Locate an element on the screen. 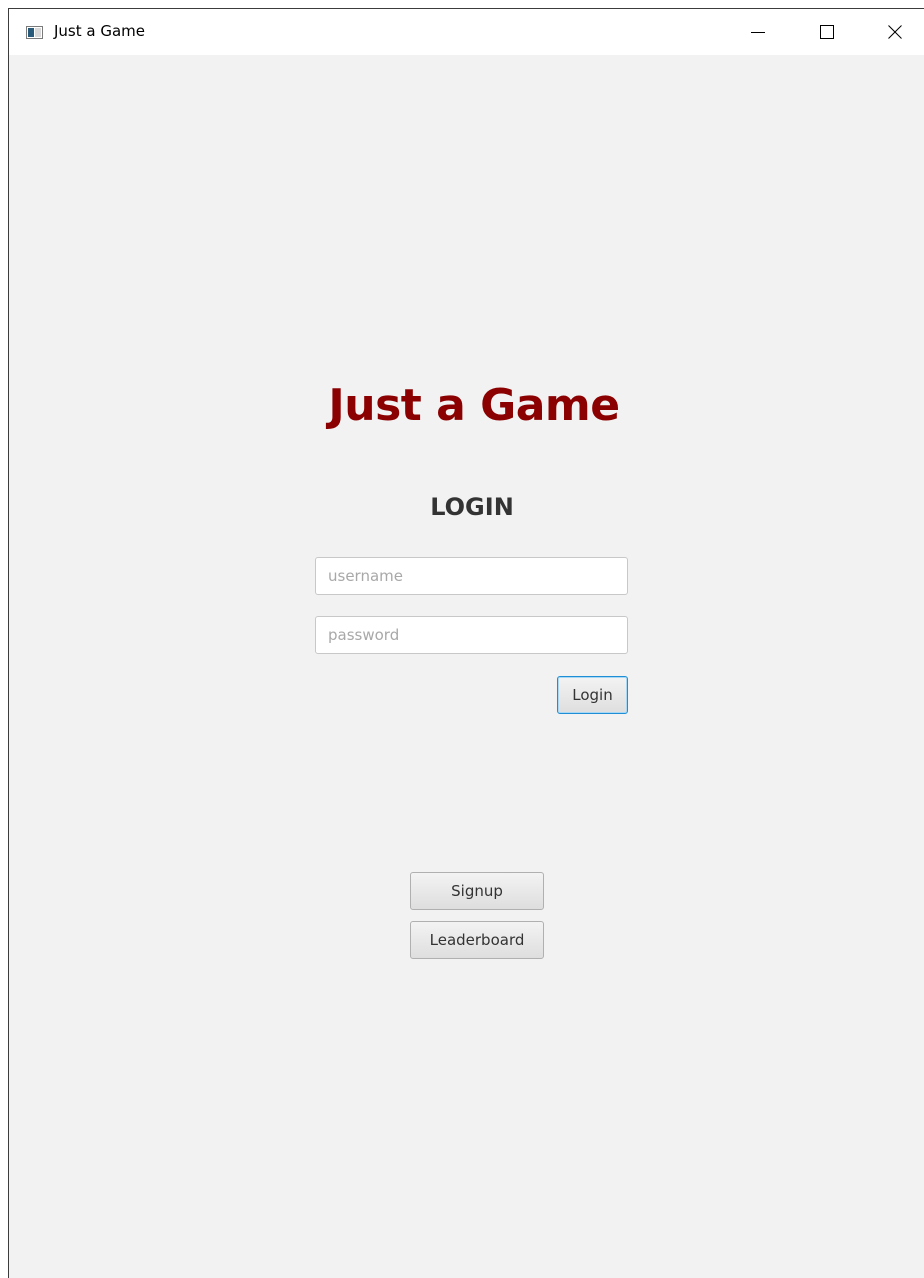 The height and width of the screenshot is (1278, 924). maximize-button is located at coordinates (827, 32).